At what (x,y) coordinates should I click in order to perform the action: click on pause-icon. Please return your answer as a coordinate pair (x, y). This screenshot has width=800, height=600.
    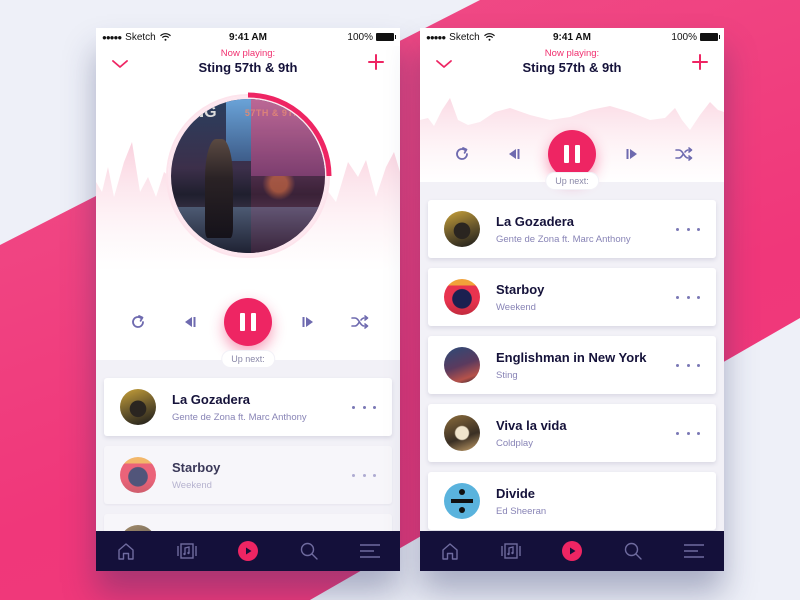
    Looking at the image, I should click on (248, 322).